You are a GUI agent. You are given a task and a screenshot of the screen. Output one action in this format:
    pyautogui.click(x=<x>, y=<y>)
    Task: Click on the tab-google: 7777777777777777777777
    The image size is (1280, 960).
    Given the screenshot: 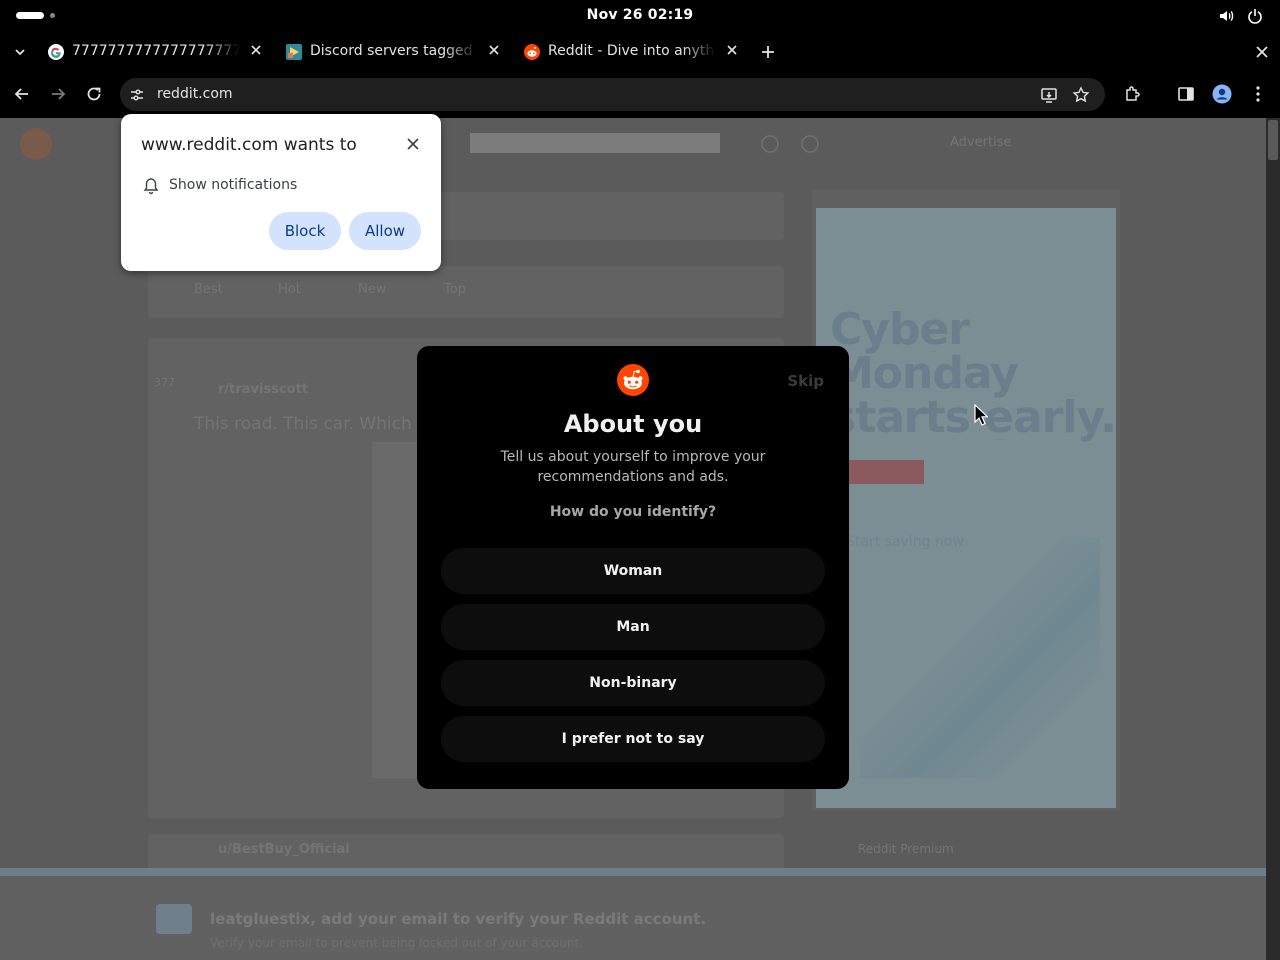 What is the action you would take?
    pyautogui.click(x=161, y=52)
    